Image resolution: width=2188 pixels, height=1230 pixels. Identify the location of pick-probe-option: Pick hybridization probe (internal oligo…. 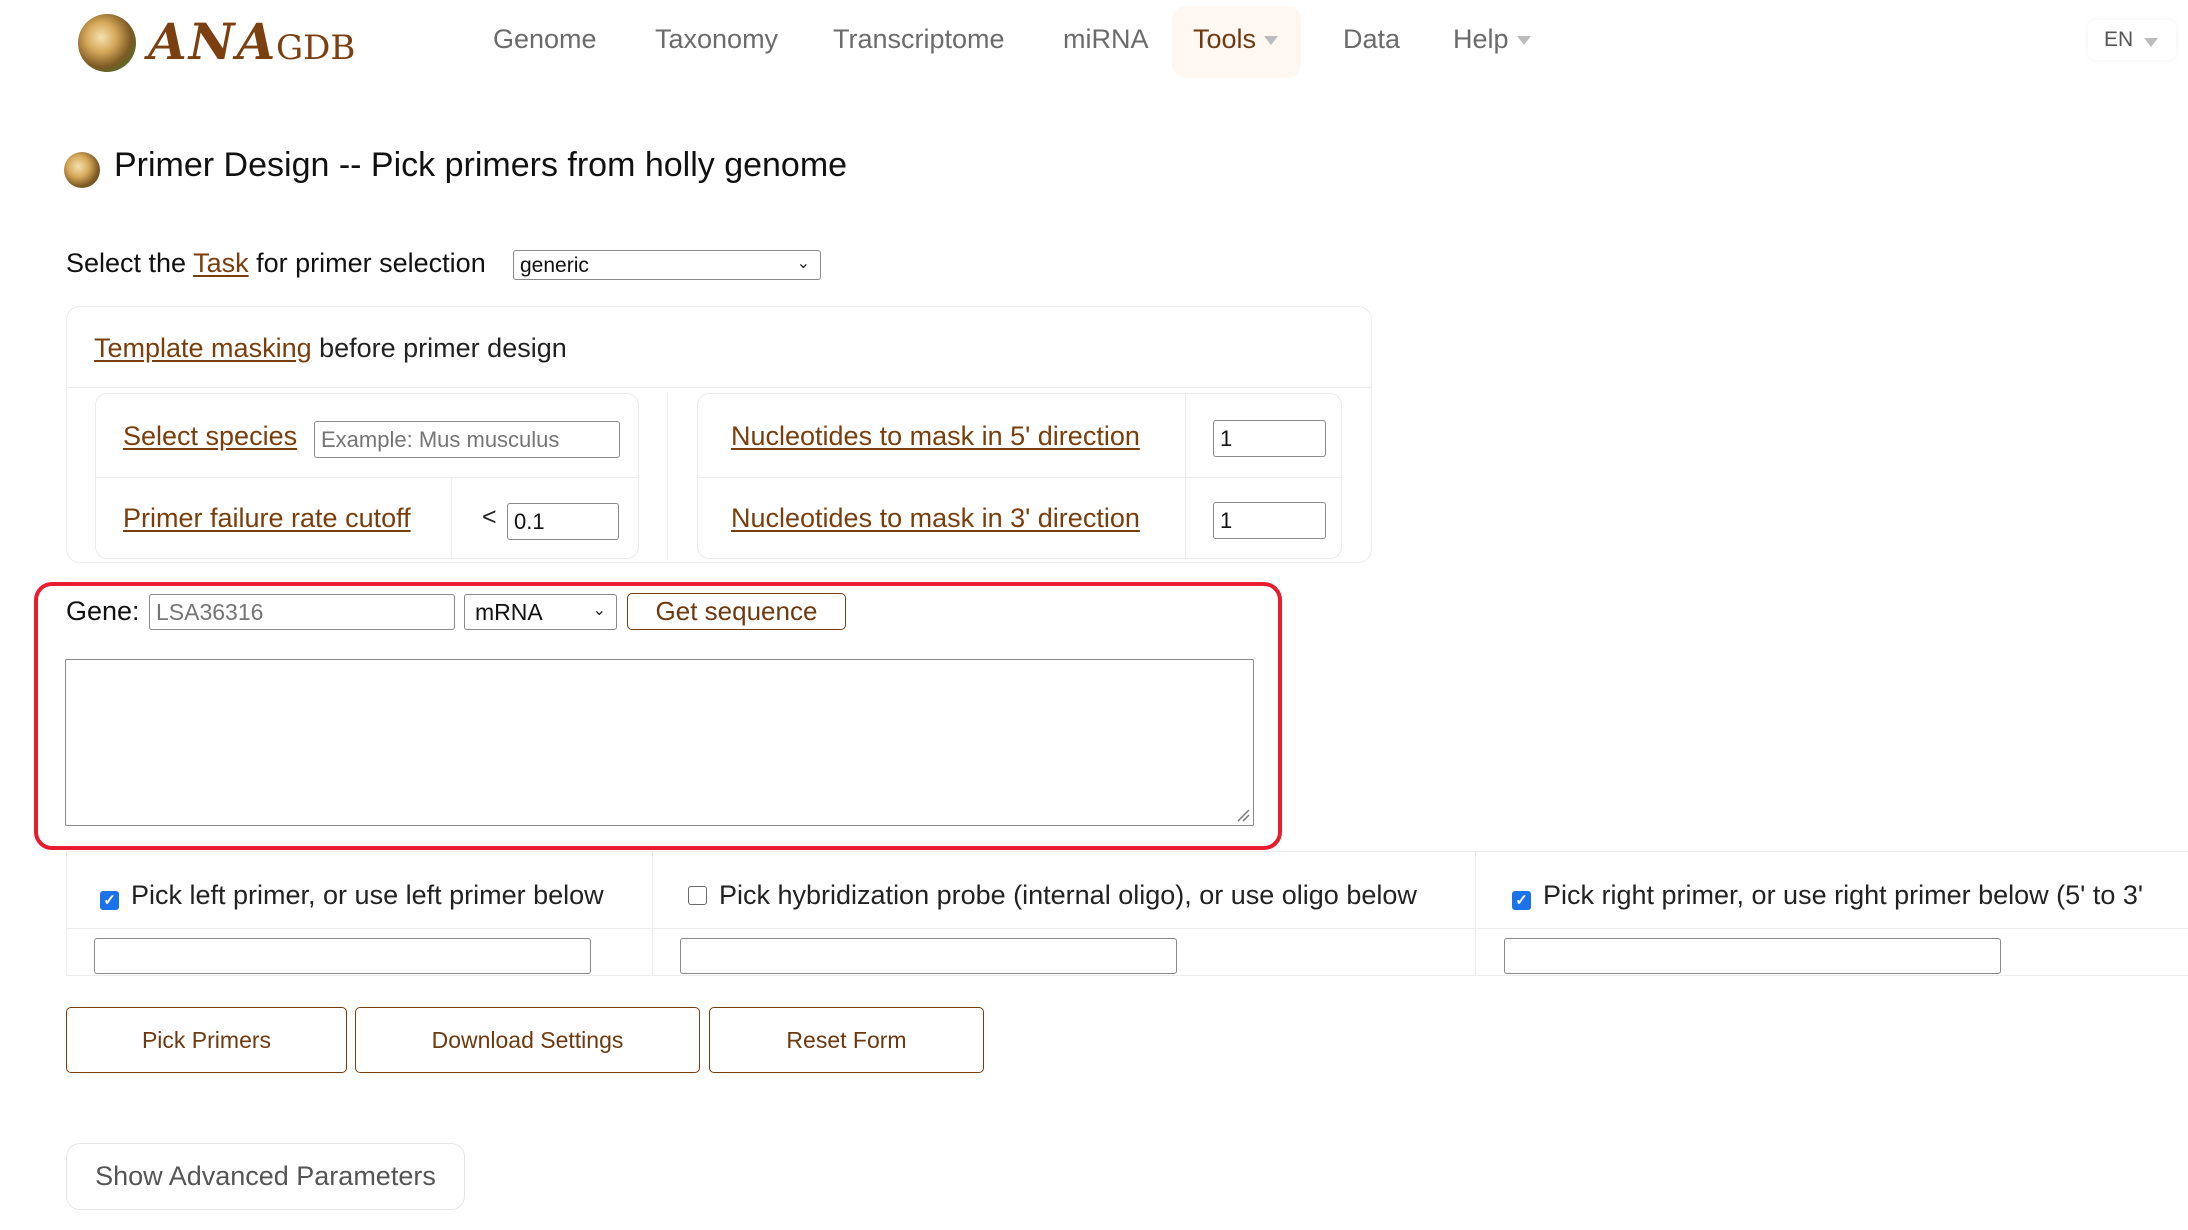
(1052, 895).